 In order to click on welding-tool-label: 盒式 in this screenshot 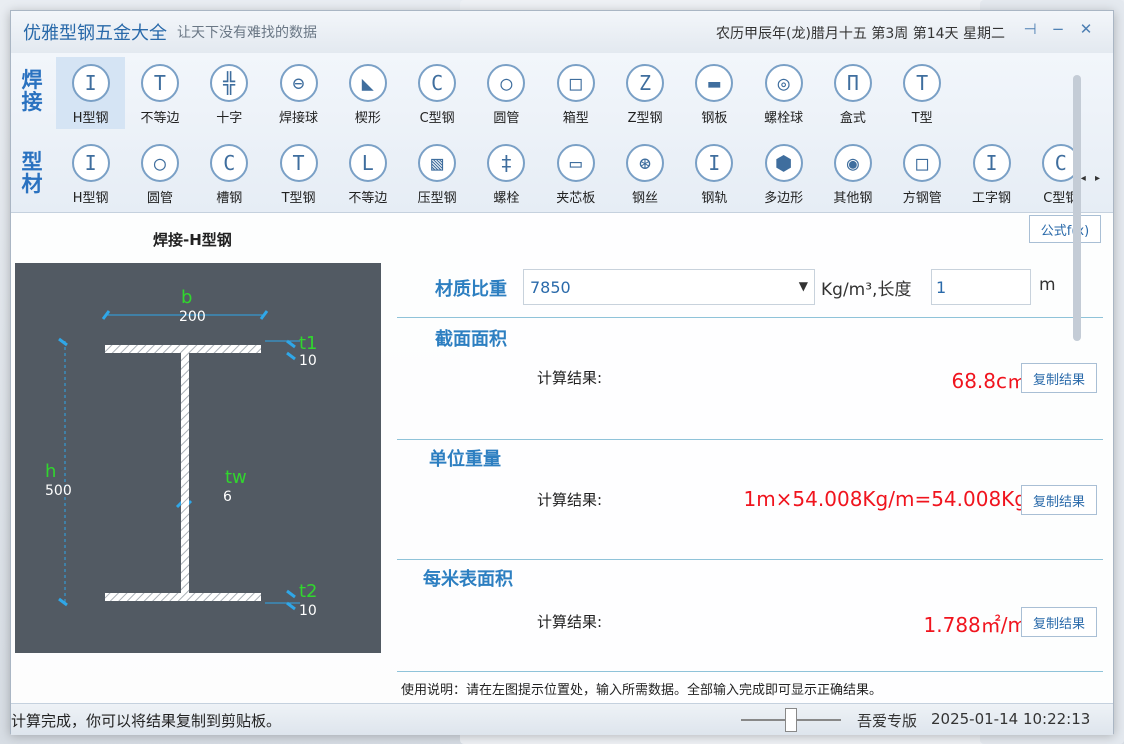, I will do `click(852, 118)`.